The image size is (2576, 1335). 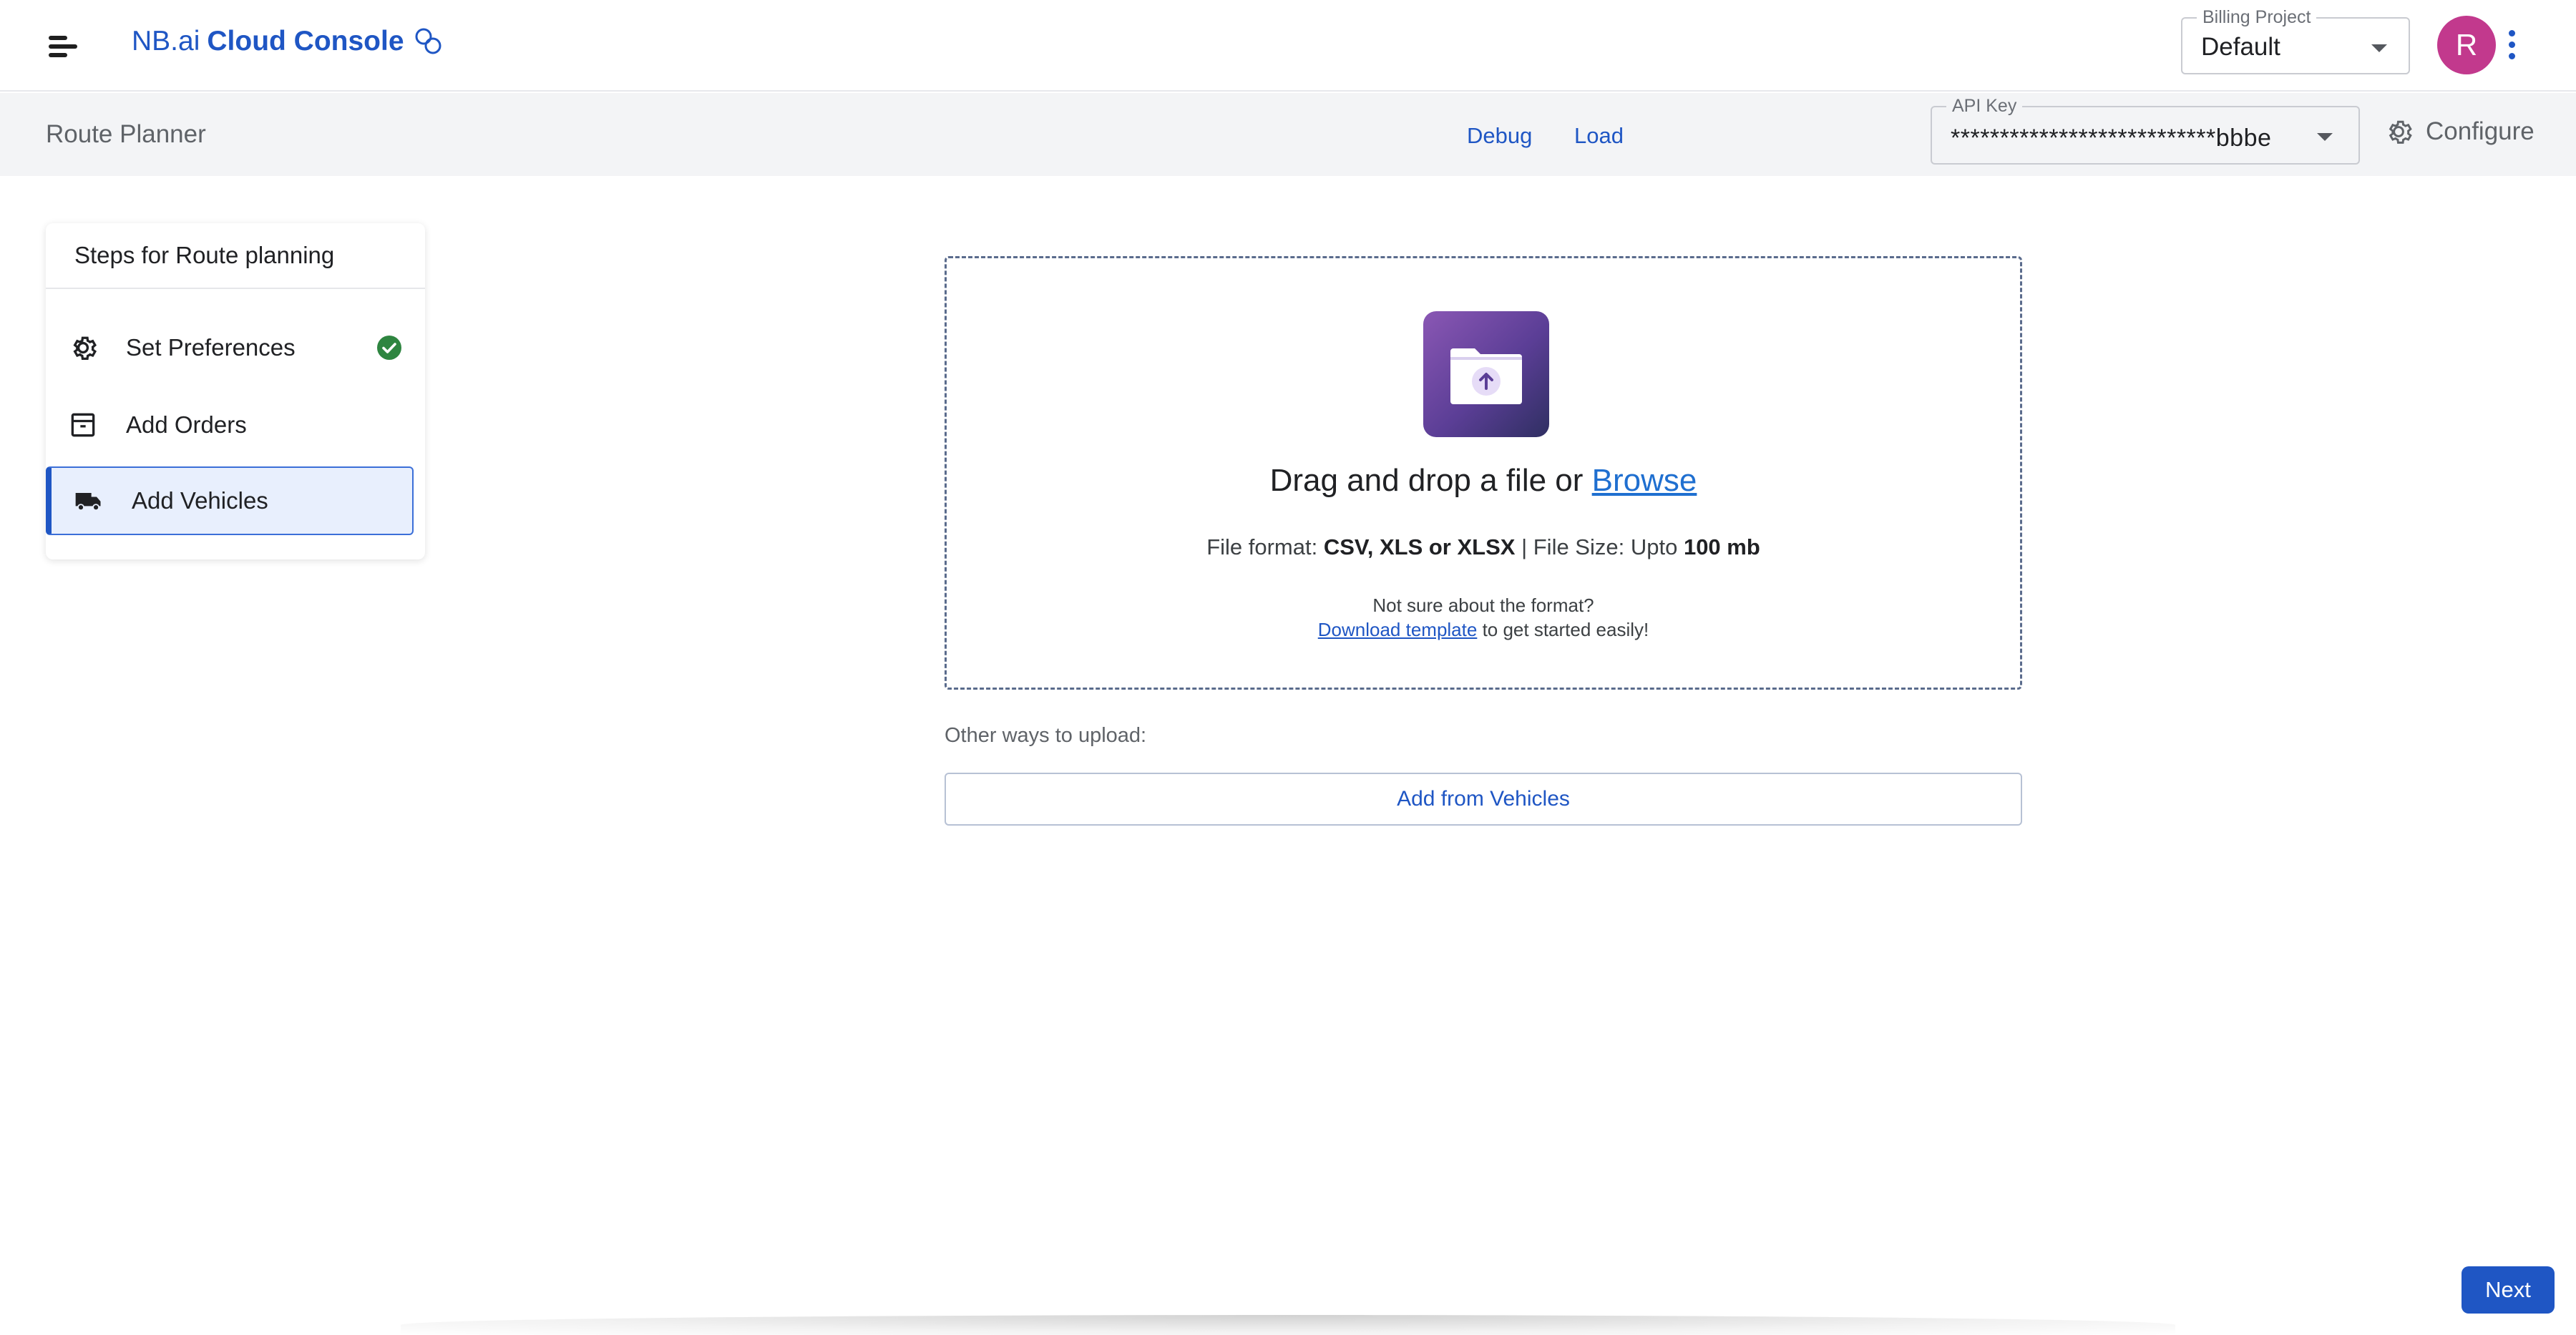 I want to click on size-prefix: | File Size: Upto, so click(x=1599, y=546).